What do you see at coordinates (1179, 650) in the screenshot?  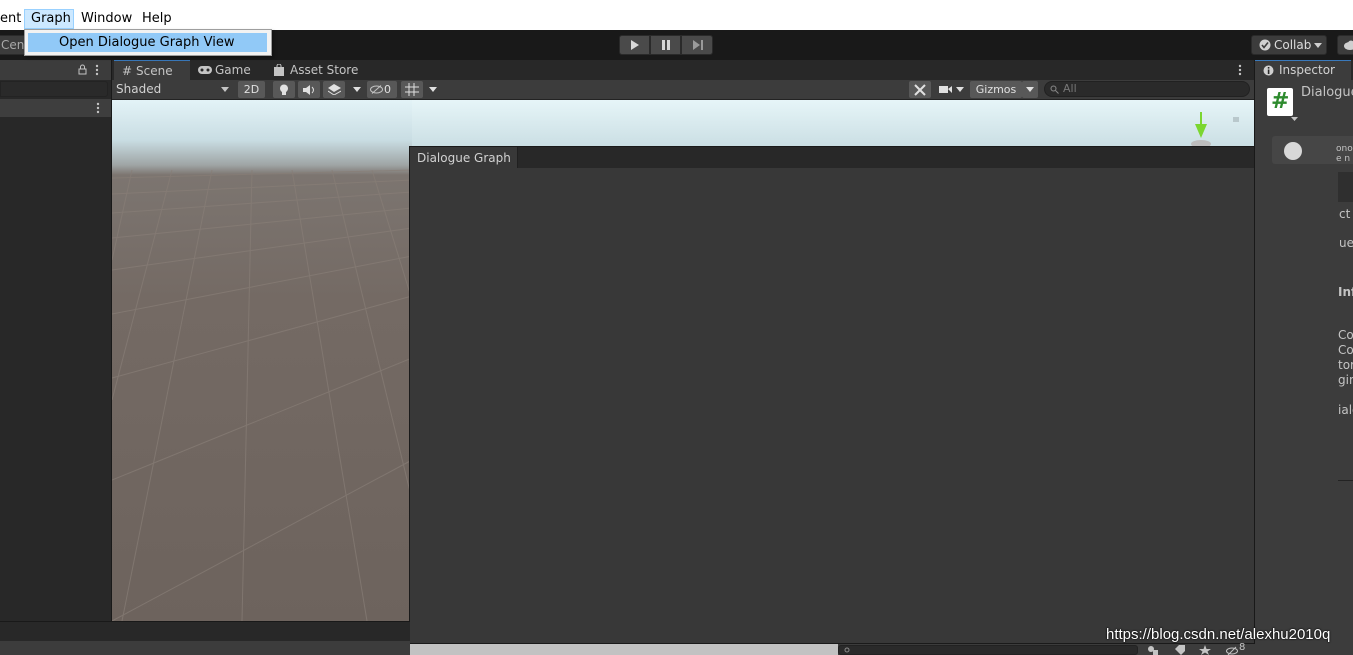 I see `label-tag-icon` at bounding box center [1179, 650].